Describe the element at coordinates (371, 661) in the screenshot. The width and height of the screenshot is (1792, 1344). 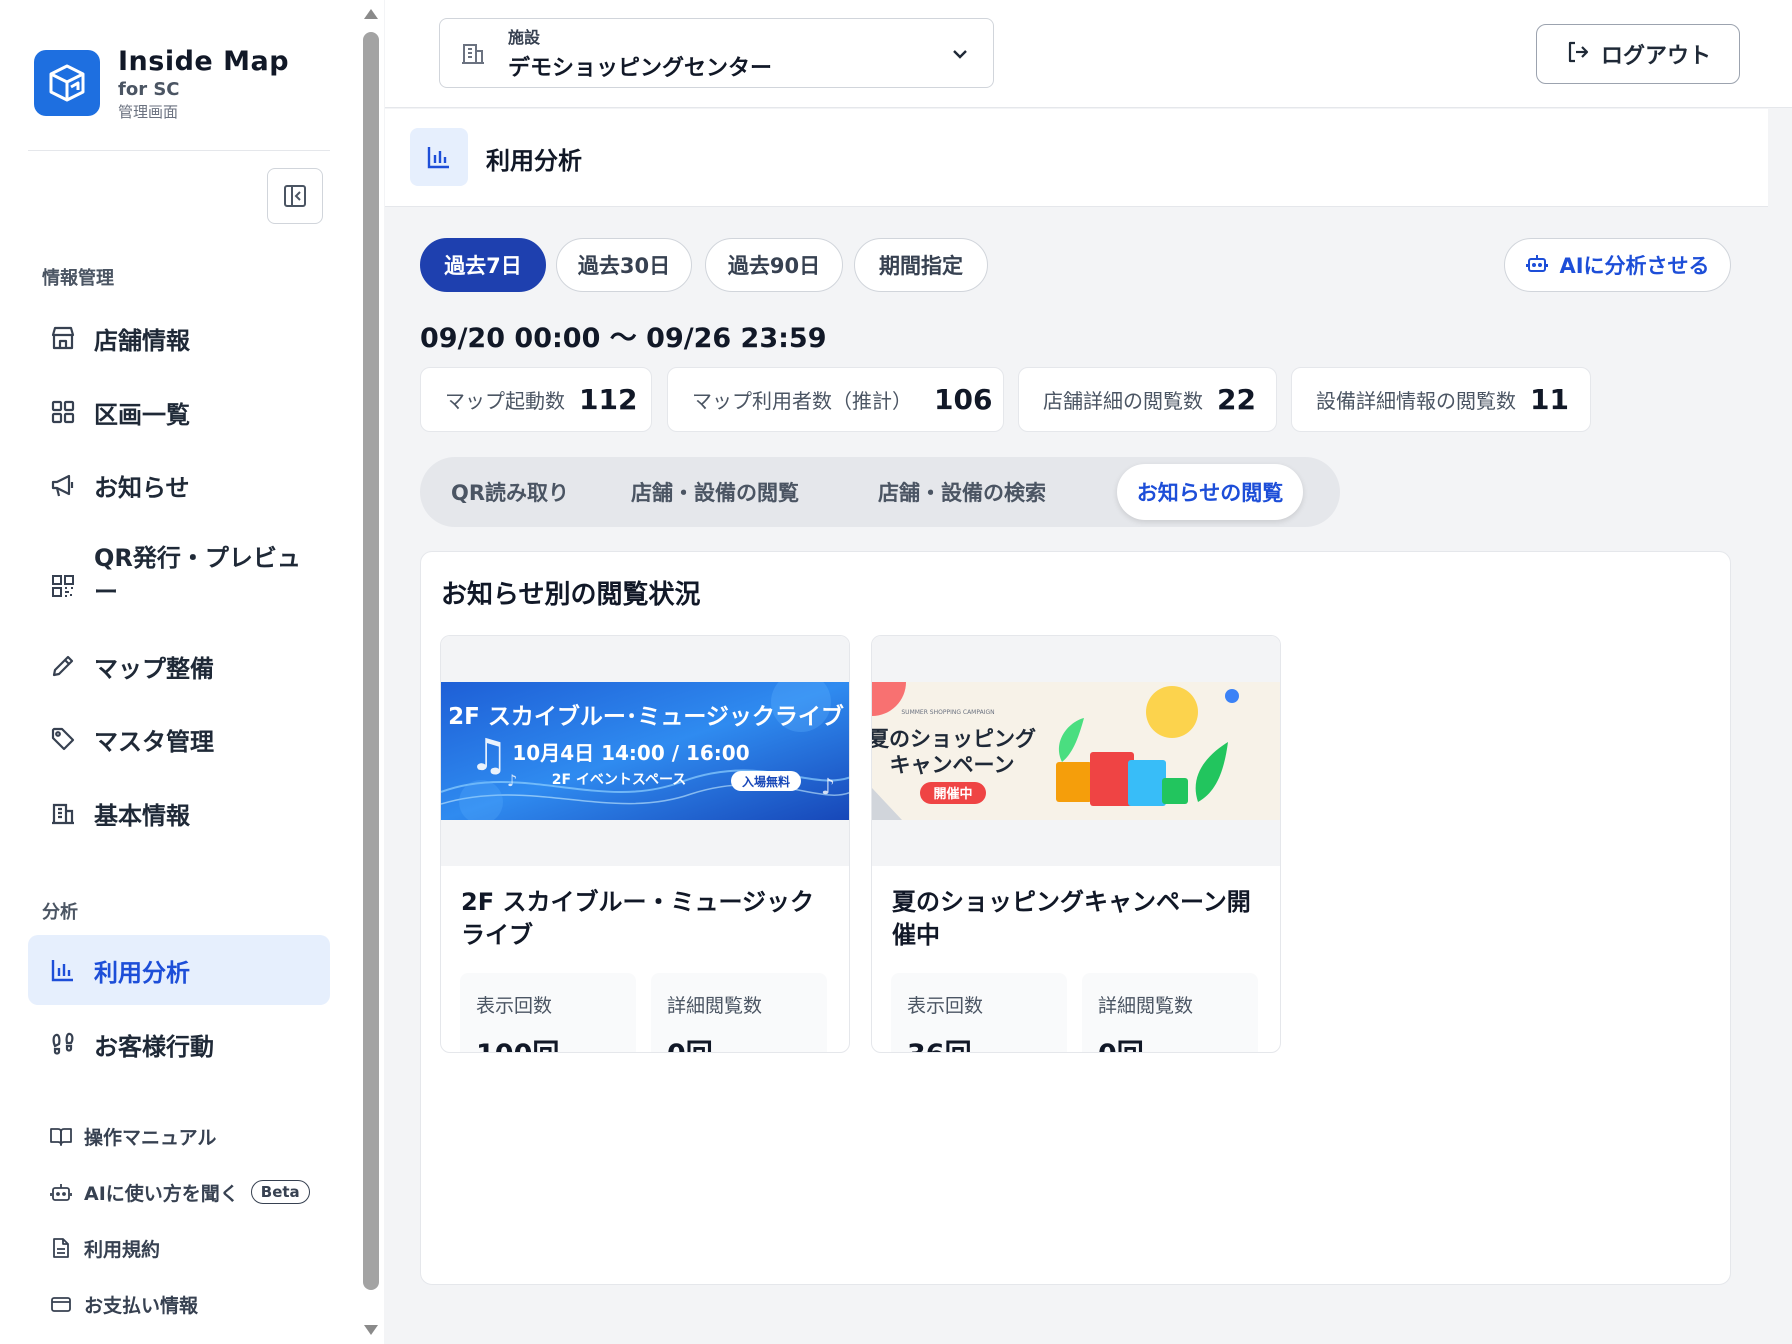
I see `sidebar-scrollbar-thumb` at that location.